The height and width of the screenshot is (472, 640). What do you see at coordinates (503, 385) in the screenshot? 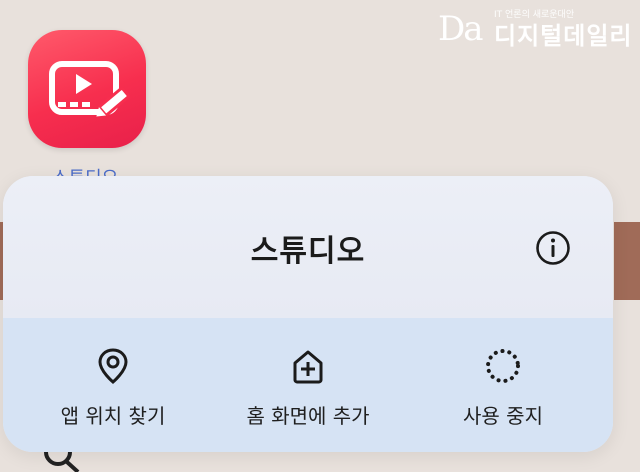
I see `disable-app-button: 사용 중지` at bounding box center [503, 385].